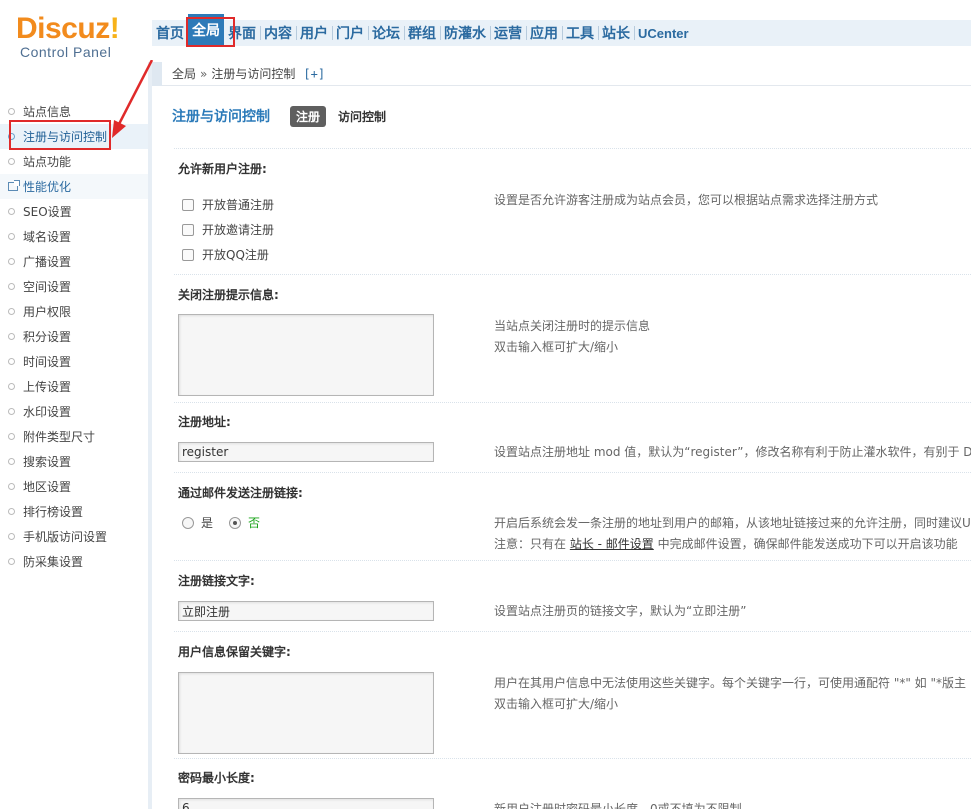 This screenshot has height=809, width=971. What do you see at coordinates (228, 295) in the screenshot?
I see `label-close-message: 关闭注册提示信息:` at bounding box center [228, 295].